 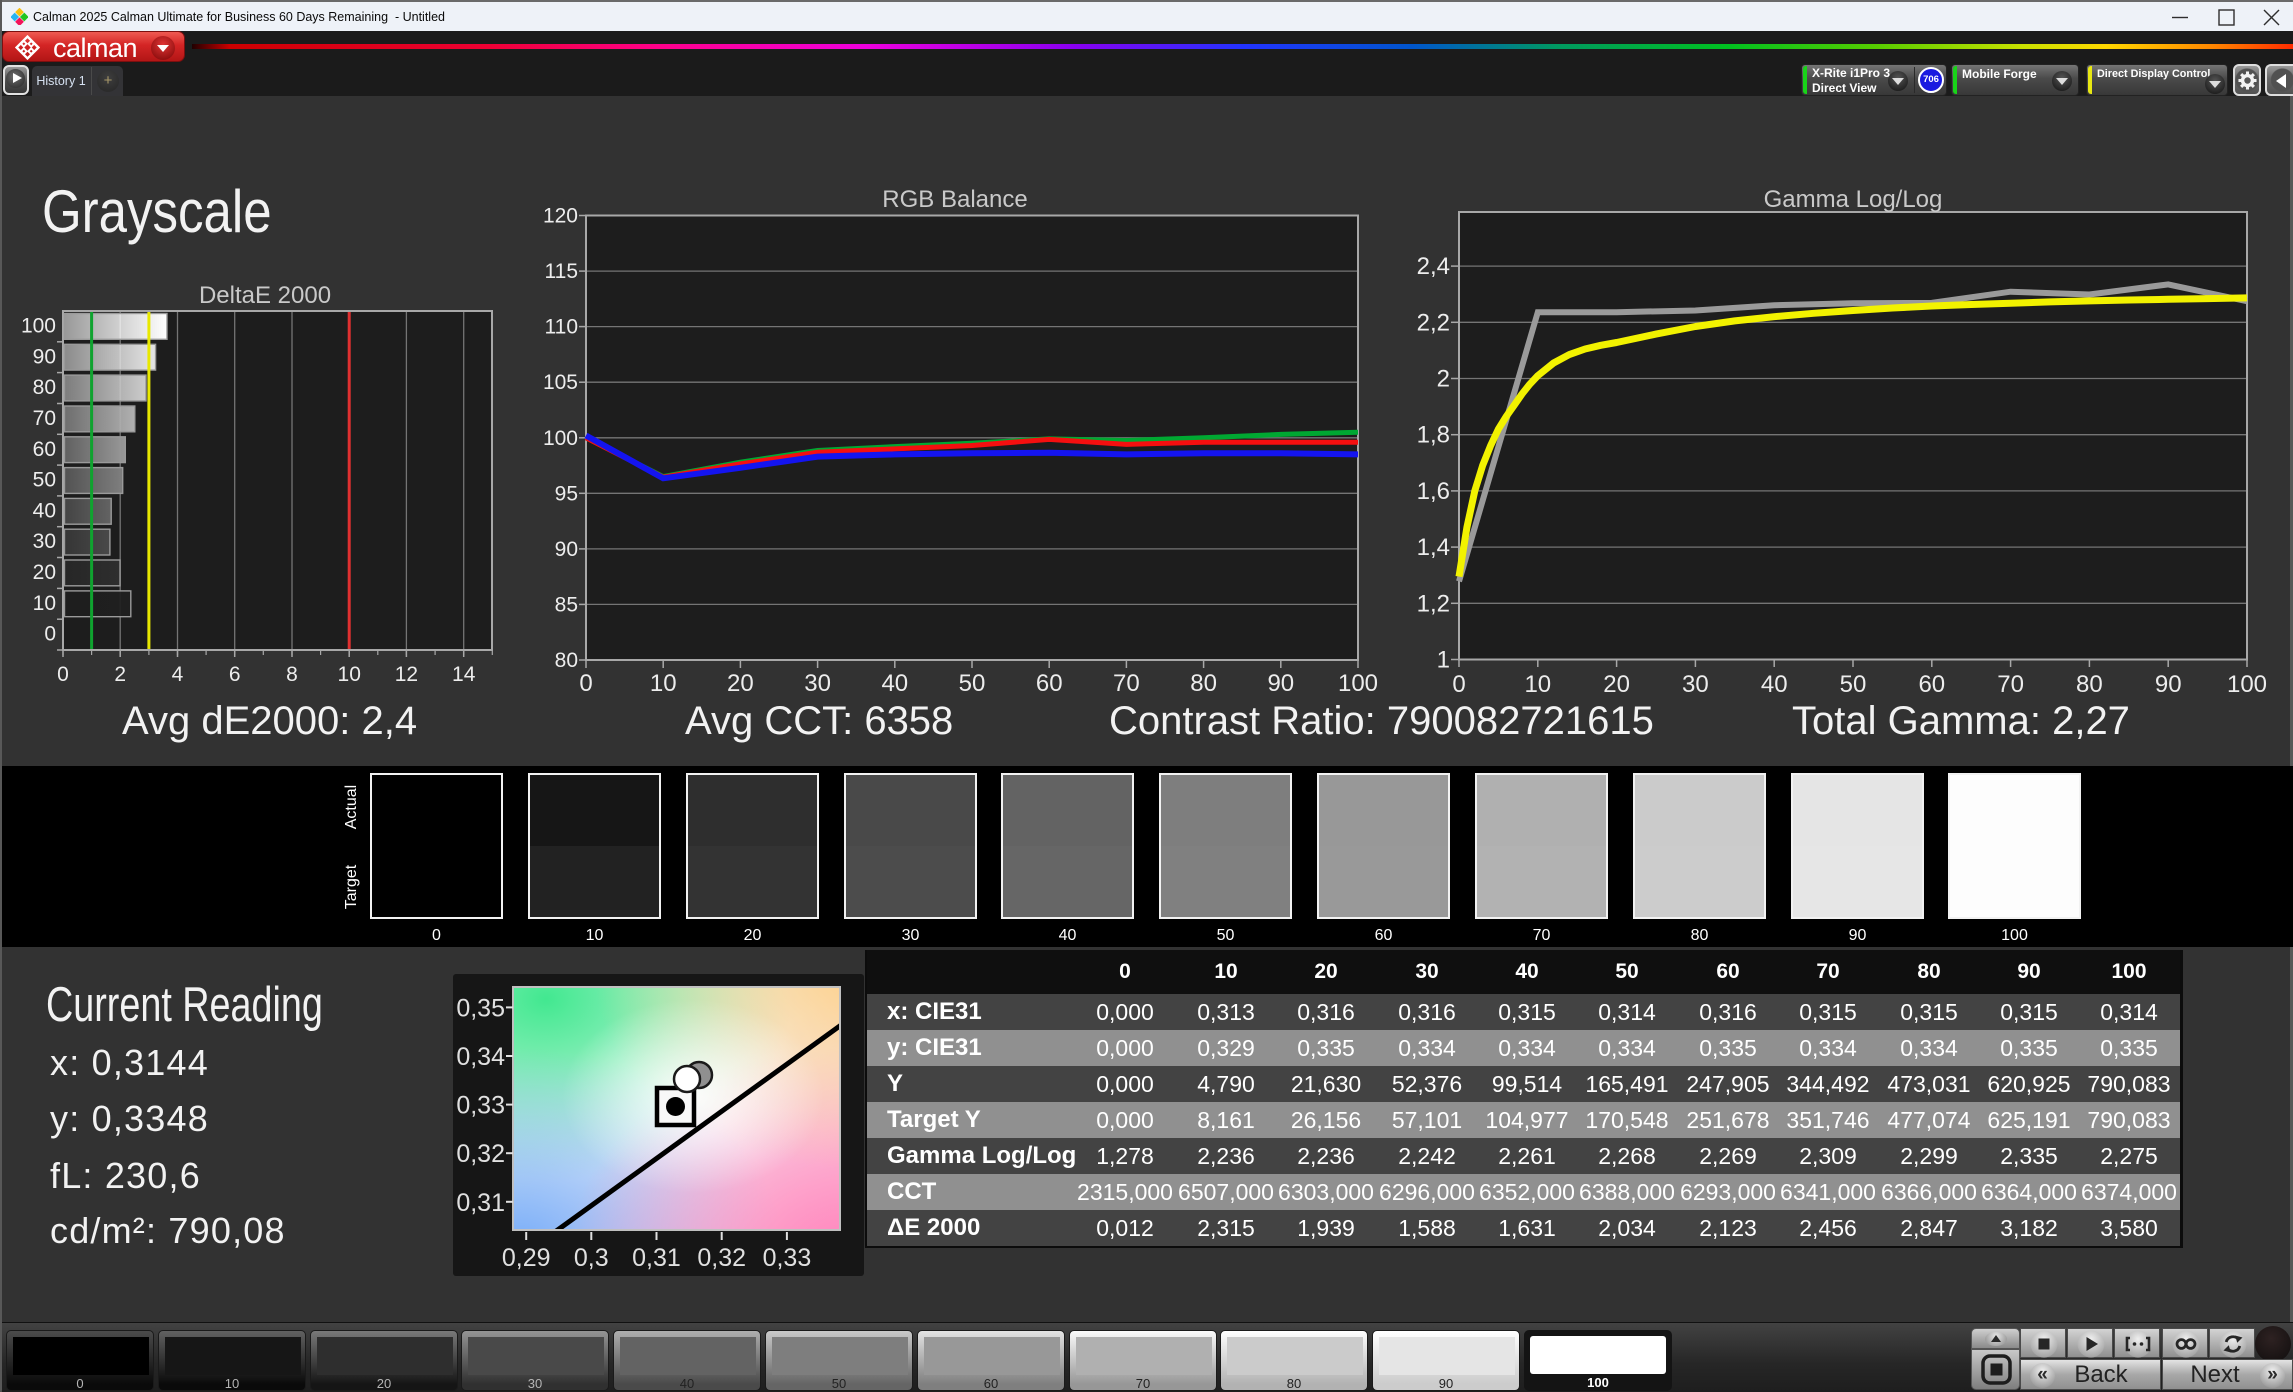 What do you see at coordinates (561, 327) in the screenshot?
I see `svg-text: 110` at bounding box center [561, 327].